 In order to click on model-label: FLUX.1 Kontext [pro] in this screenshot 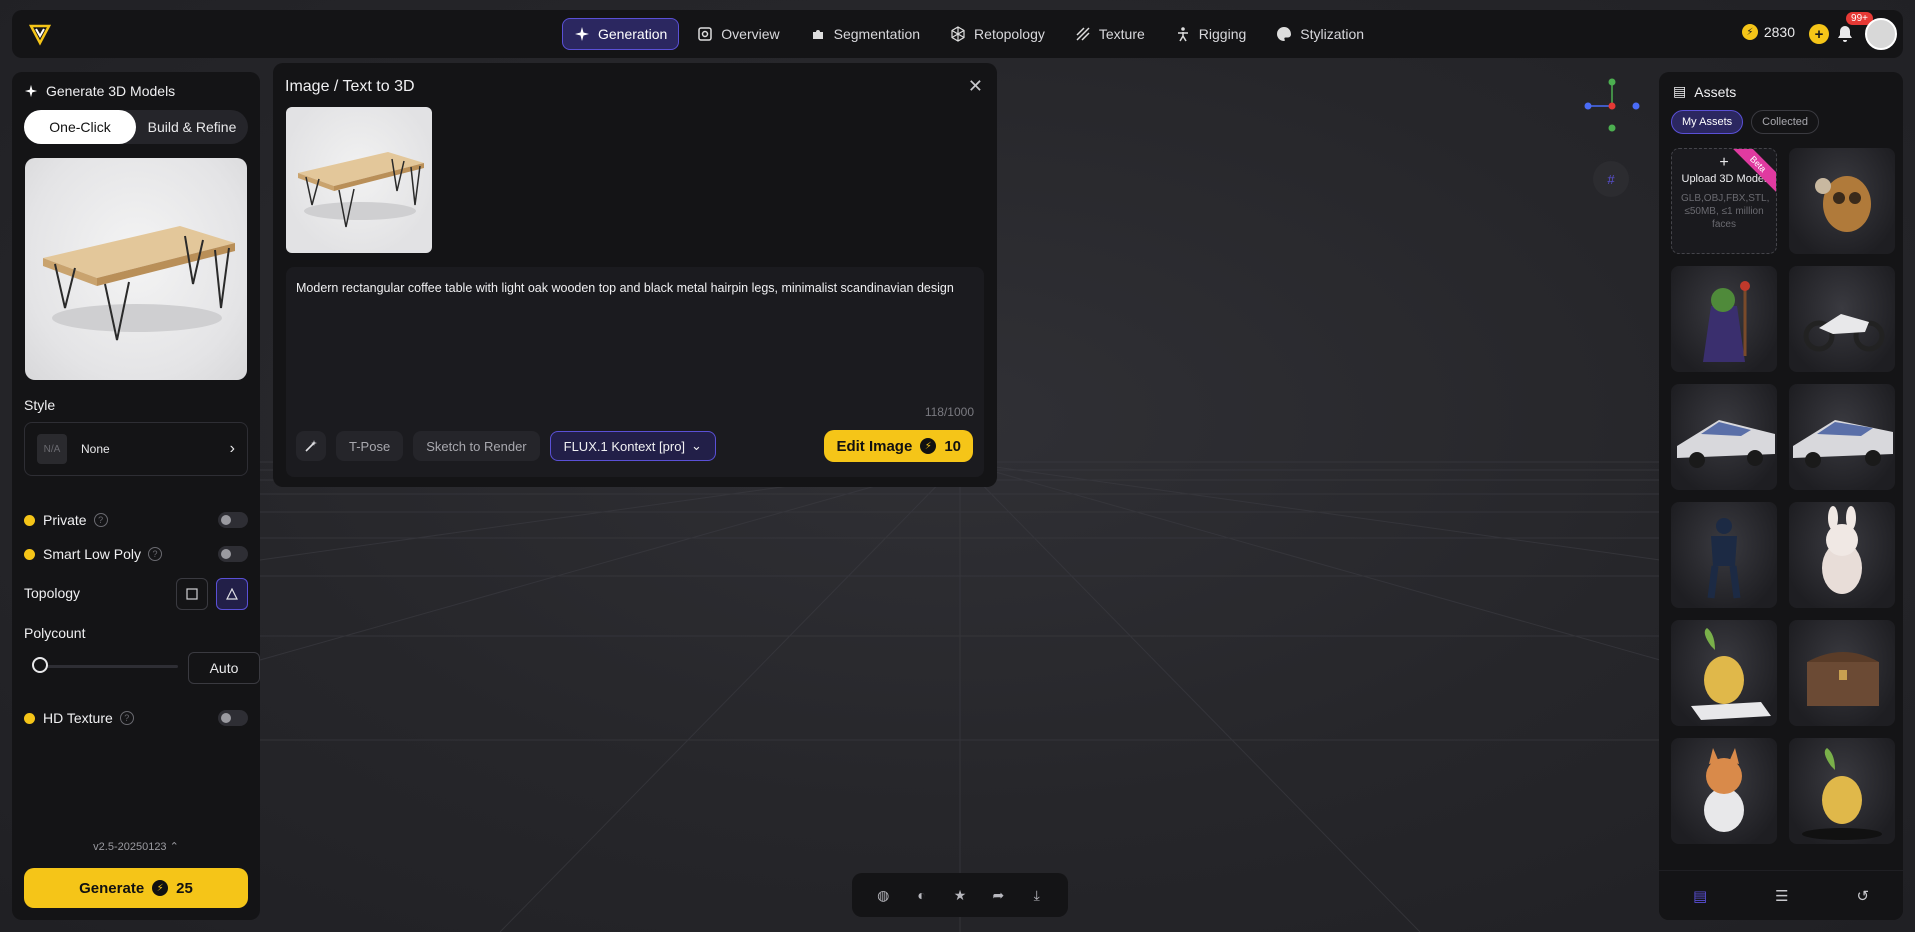, I will do `click(624, 446)`.